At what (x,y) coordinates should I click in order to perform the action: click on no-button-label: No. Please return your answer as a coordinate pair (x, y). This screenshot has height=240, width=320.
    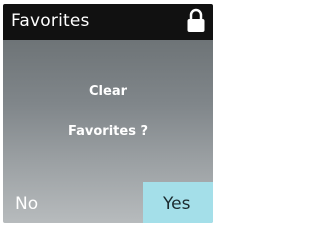
    Looking at the image, I should click on (27, 204).